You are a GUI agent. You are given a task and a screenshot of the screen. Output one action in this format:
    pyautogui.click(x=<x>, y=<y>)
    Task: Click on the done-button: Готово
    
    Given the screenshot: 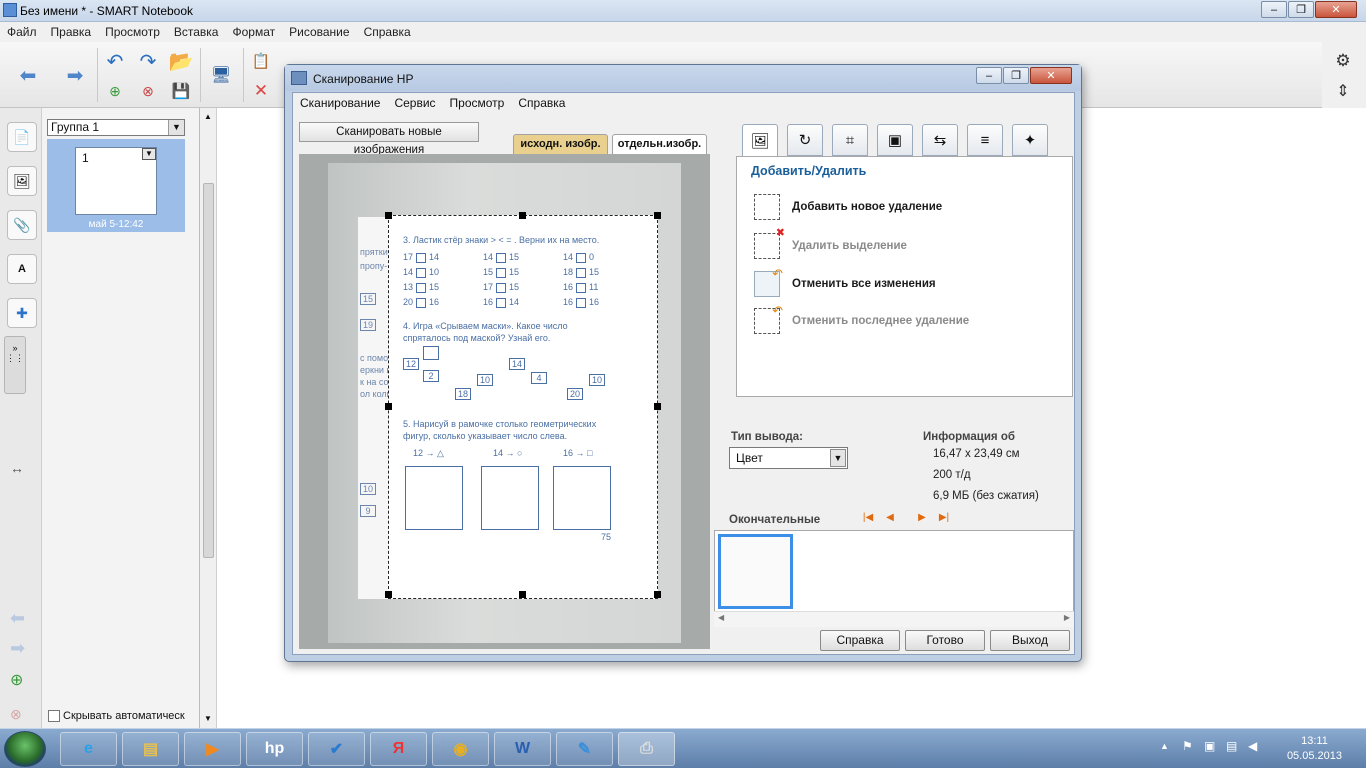 What is the action you would take?
    pyautogui.click(x=945, y=640)
    